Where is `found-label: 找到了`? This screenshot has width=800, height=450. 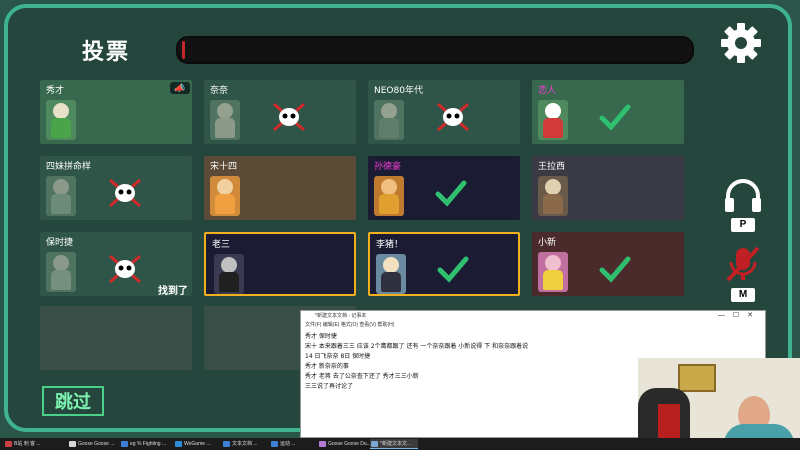 found-label: 找到了 is located at coordinates (173, 291).